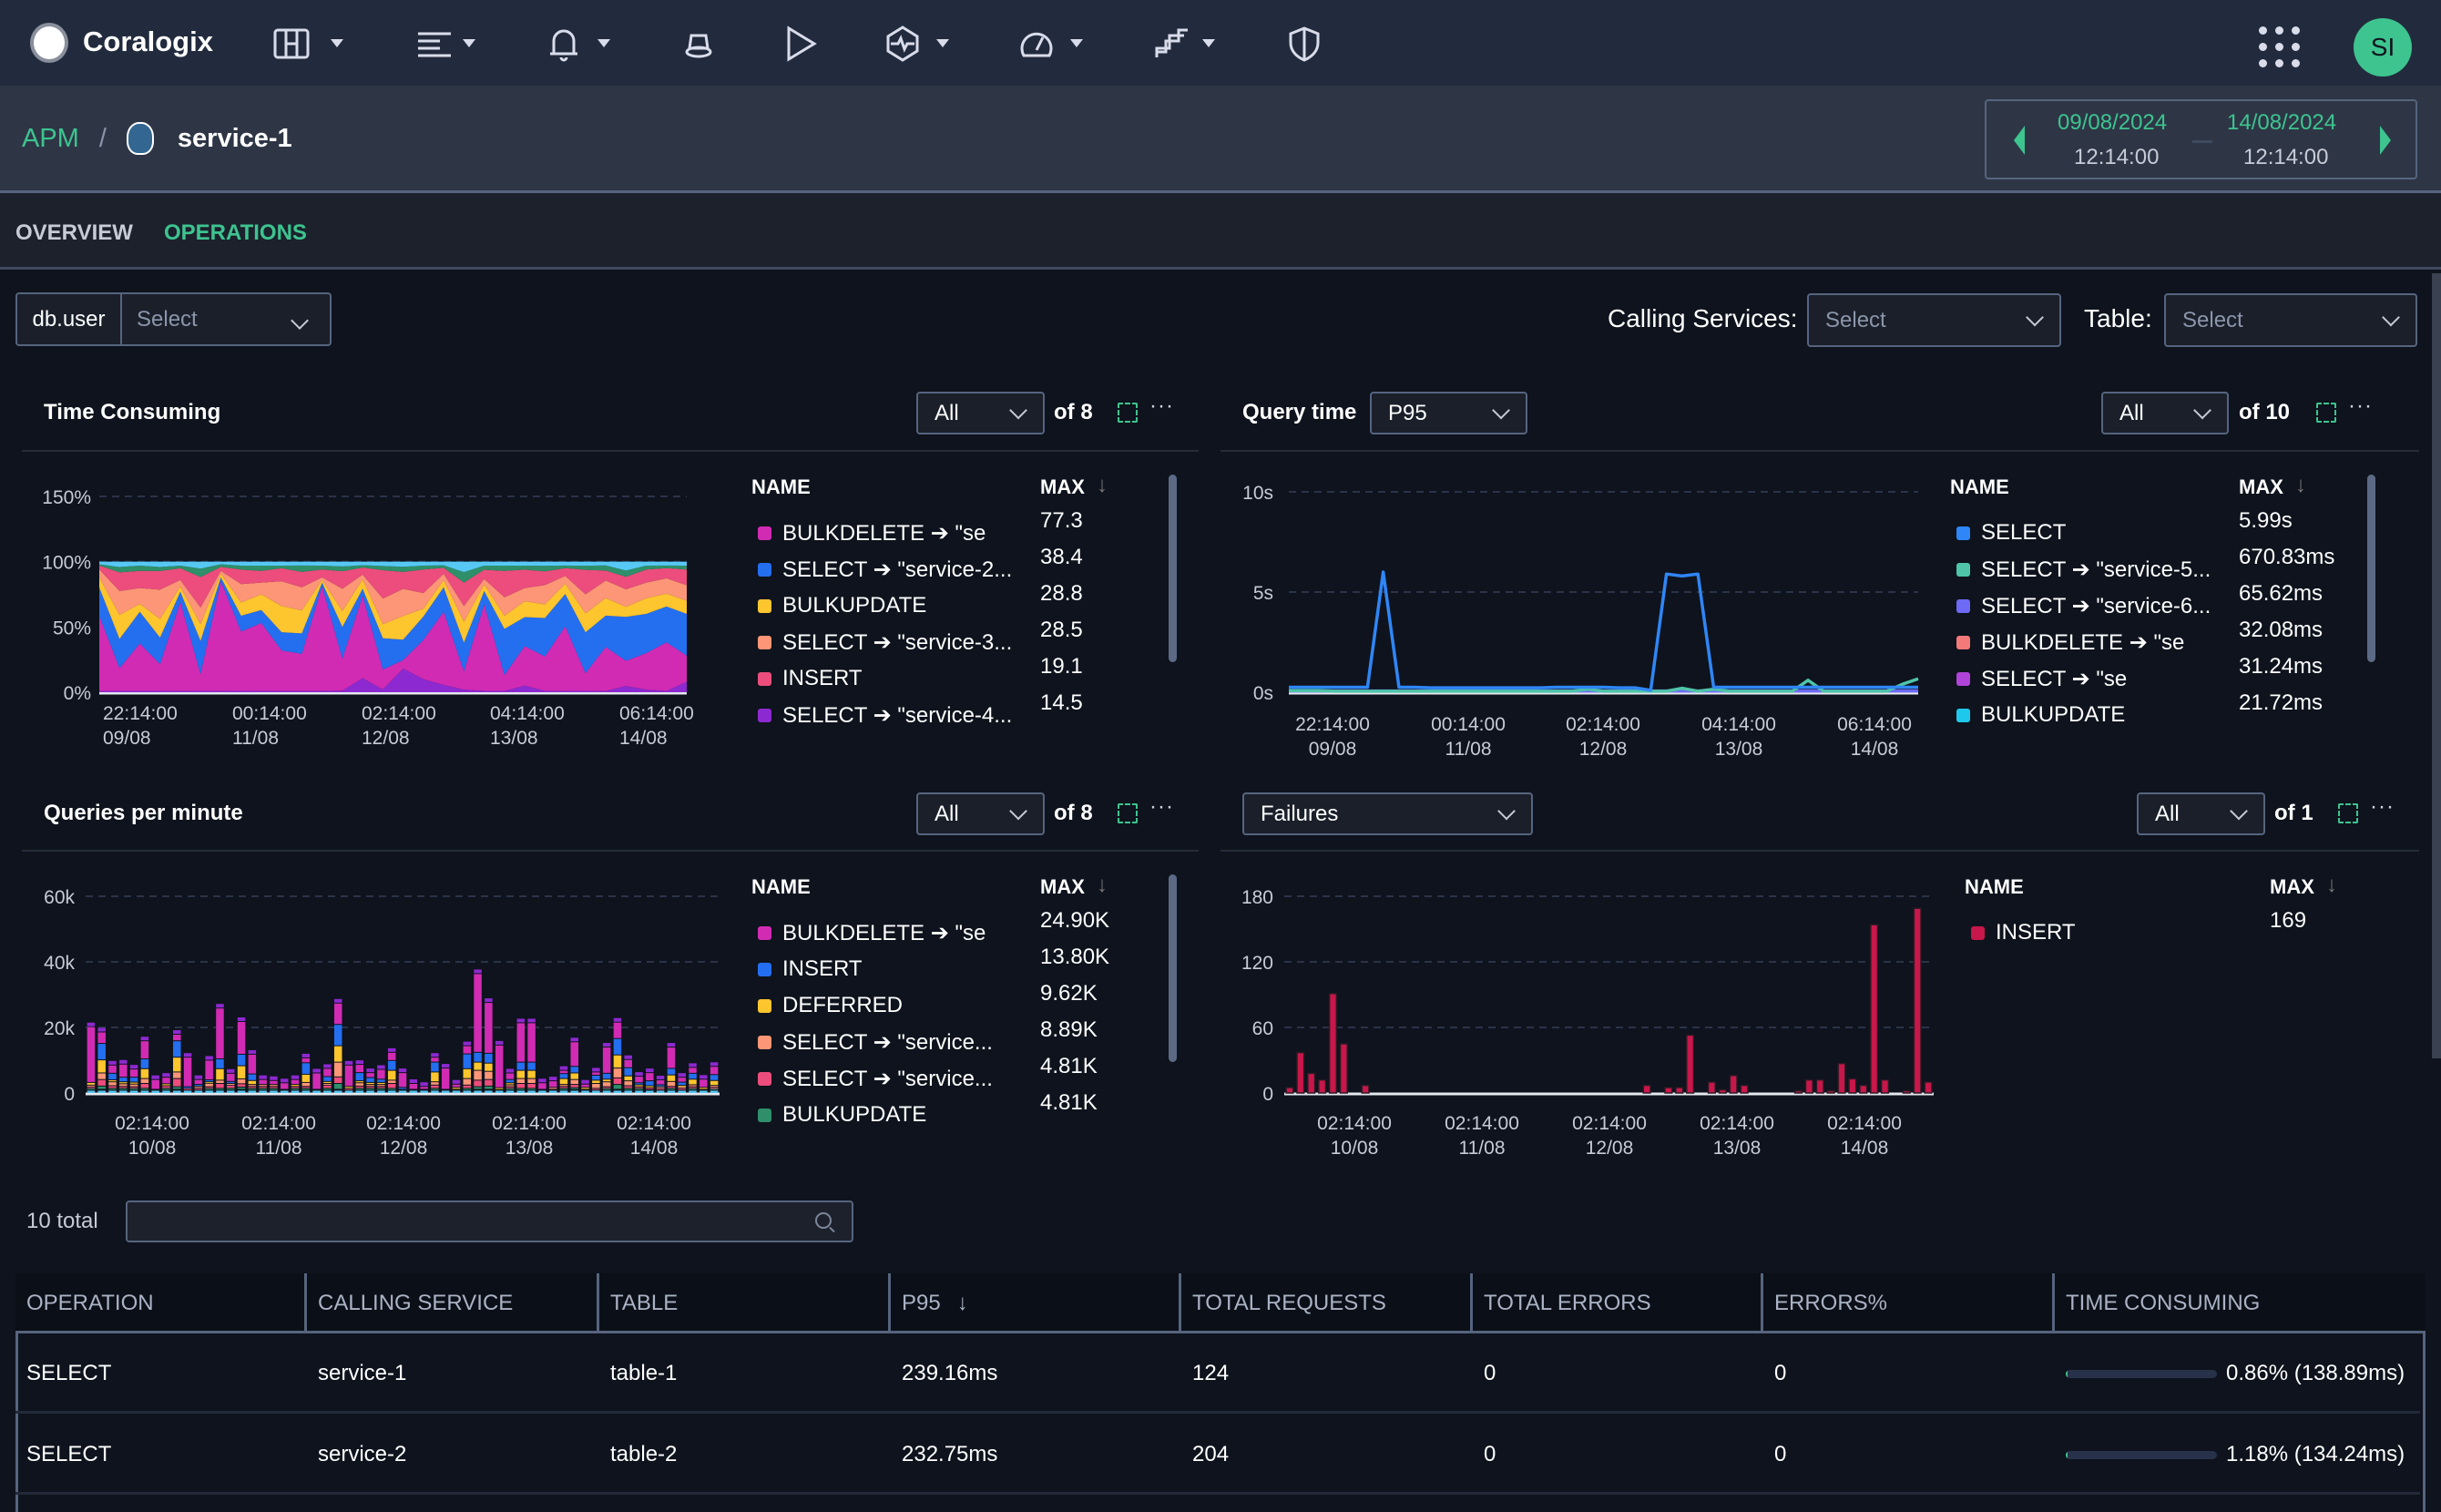 The height and width of the screenshot is (1512, 2441). What do you see at coordinates (2241, 1303) in the screenshot?
I see `column-header: TIME CONSUMING` at bounding box center [2241, 1303].